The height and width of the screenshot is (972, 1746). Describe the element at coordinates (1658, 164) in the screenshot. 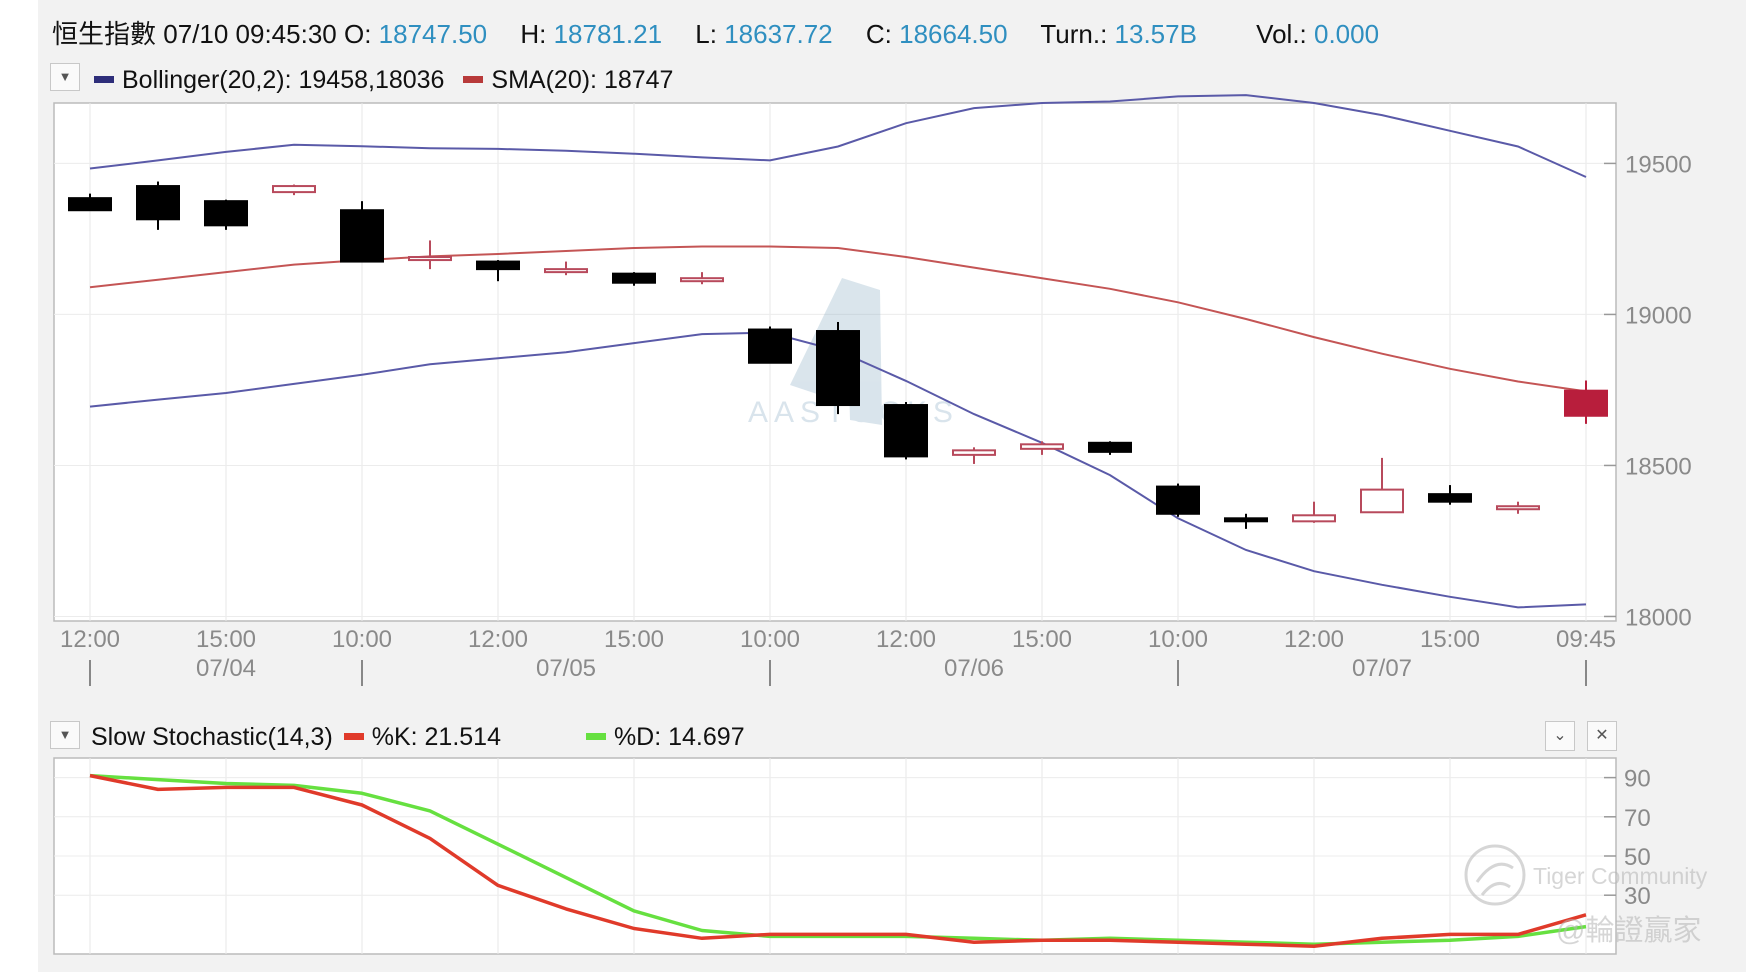

I see `price-tick-label: 19500` at that location.